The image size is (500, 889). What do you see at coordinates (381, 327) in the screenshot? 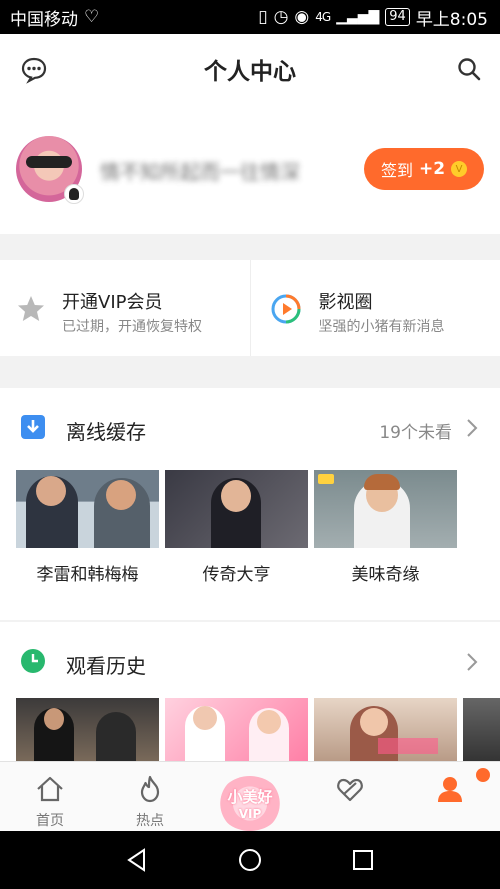
I see `circle-card-subtitle: 坚强的小猪有新消息` at bounding box center [381, 327].